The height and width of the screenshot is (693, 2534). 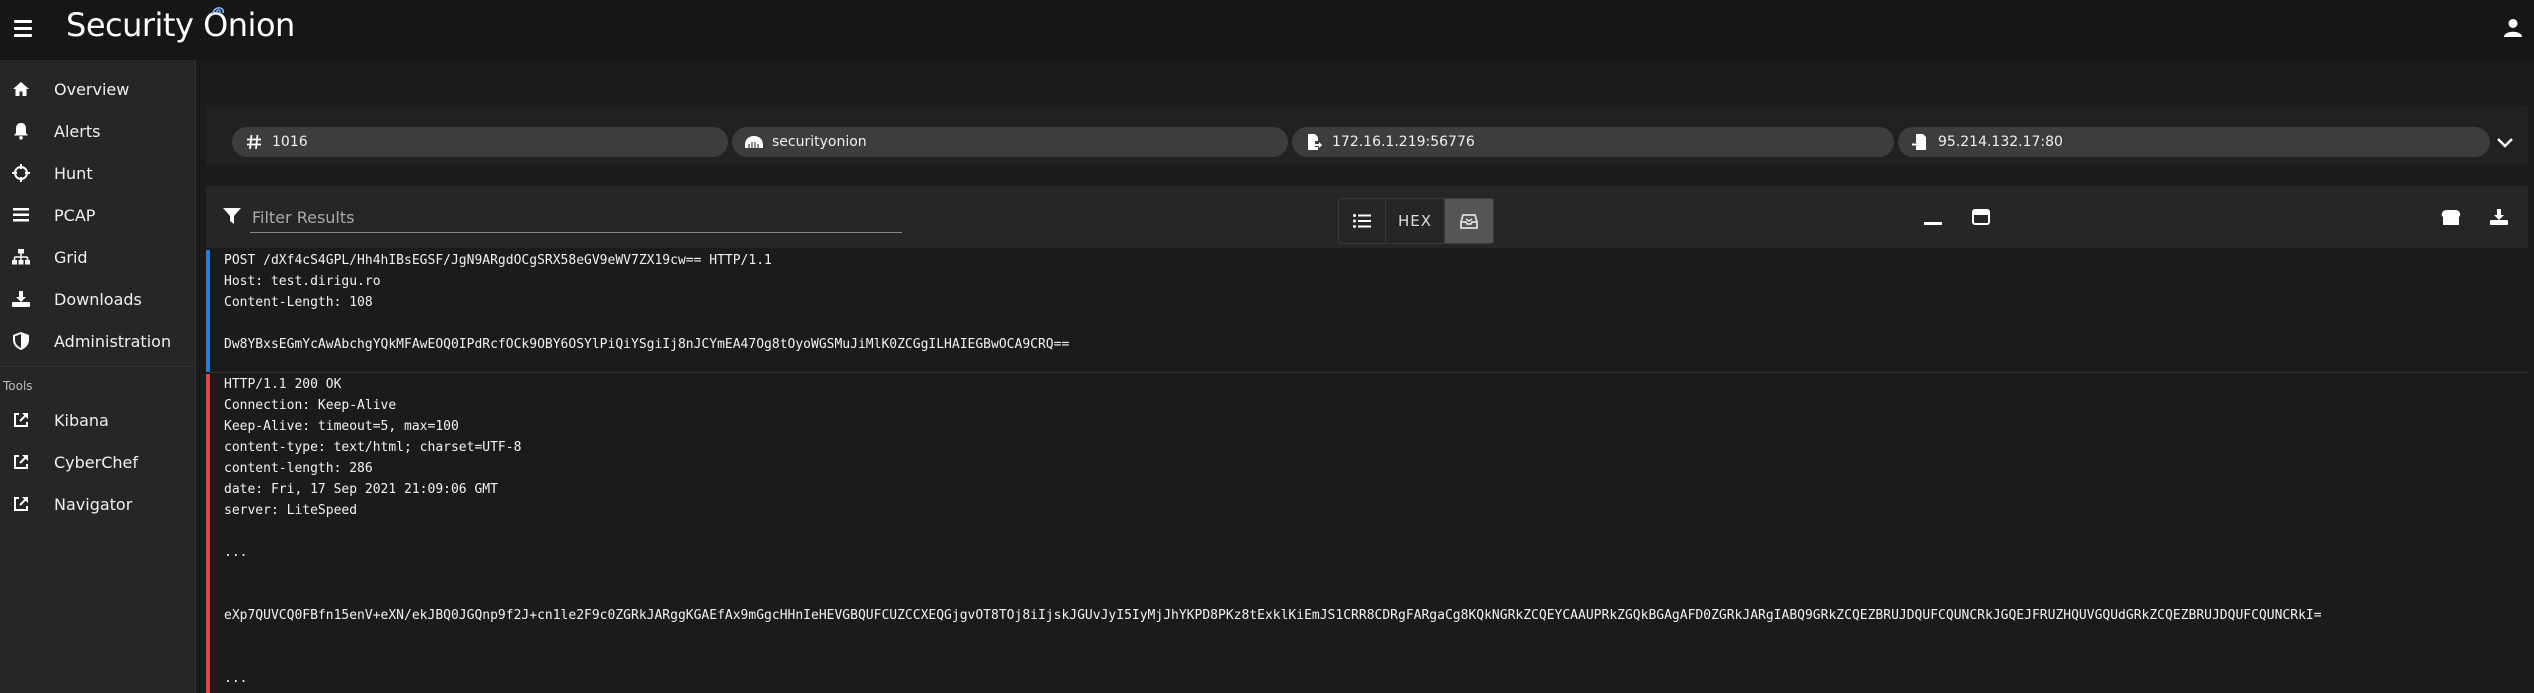 I want to click on chip-source: 172.16.1.219:56776, so click(x=1593, y=142).